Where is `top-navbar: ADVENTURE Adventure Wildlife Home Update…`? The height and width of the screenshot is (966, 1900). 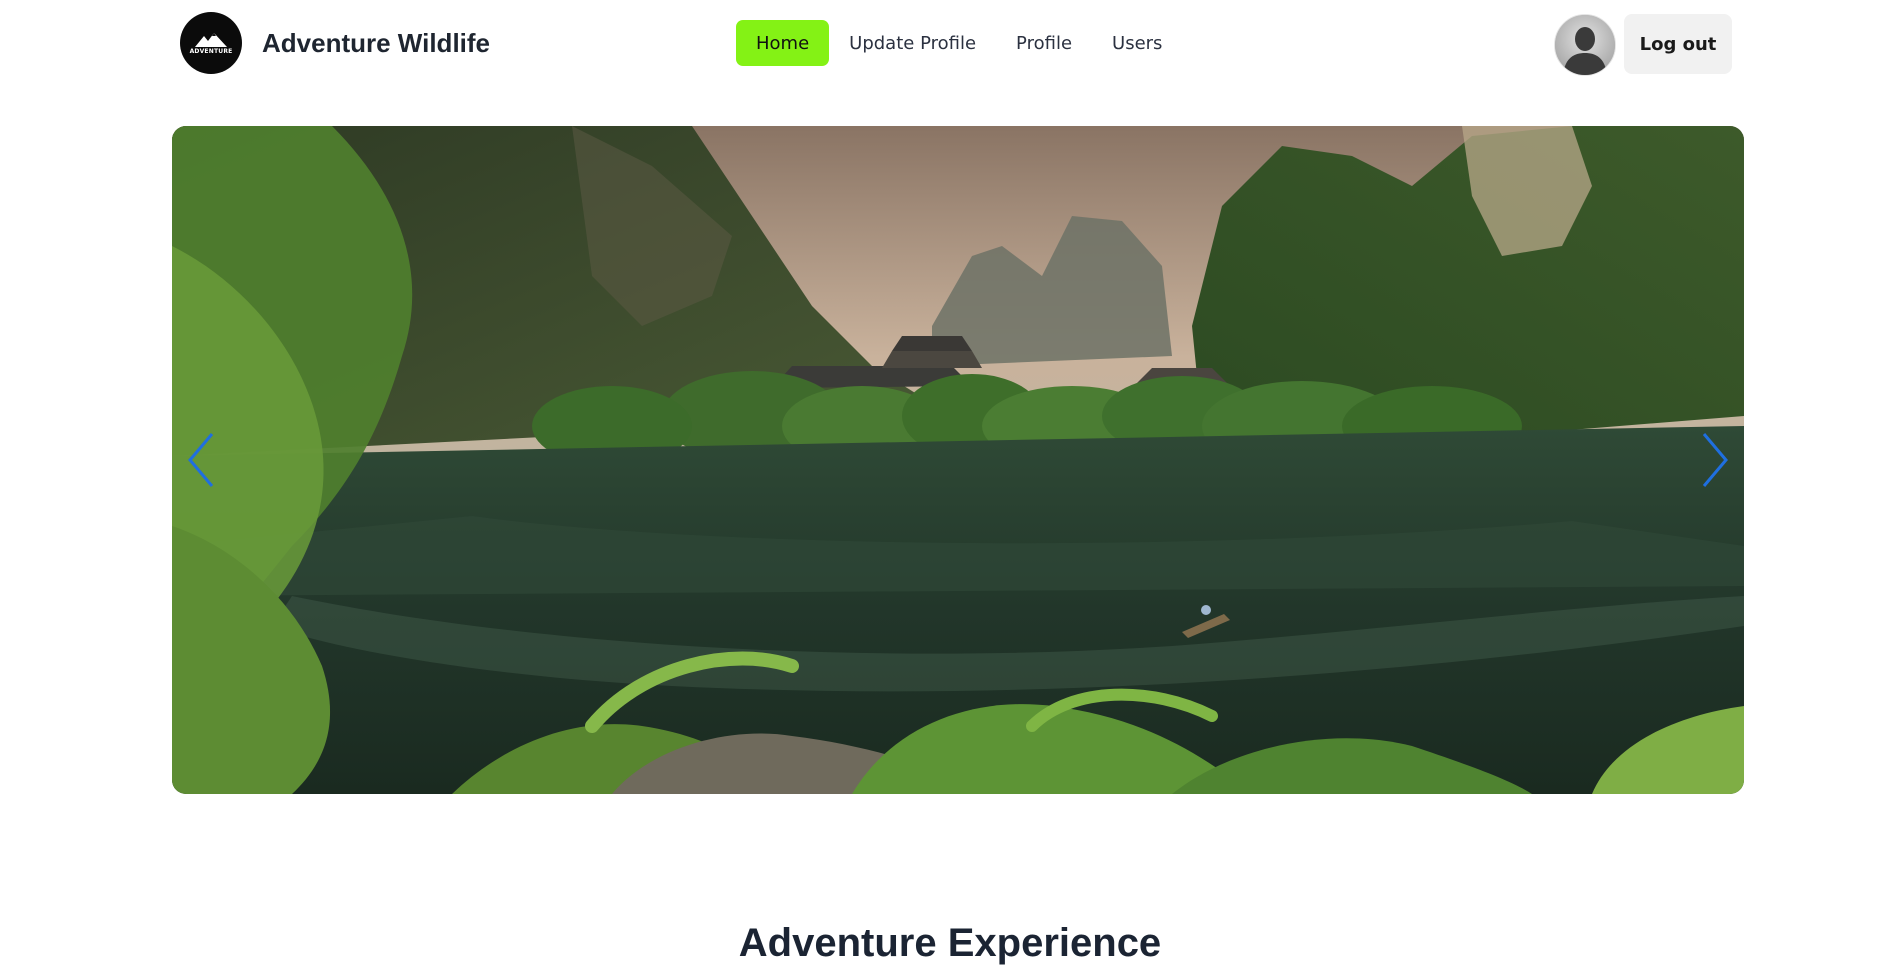
top-navbar: ADVENTURE Adventure Wildlife Home Update… is located at coordinates (950, 43).